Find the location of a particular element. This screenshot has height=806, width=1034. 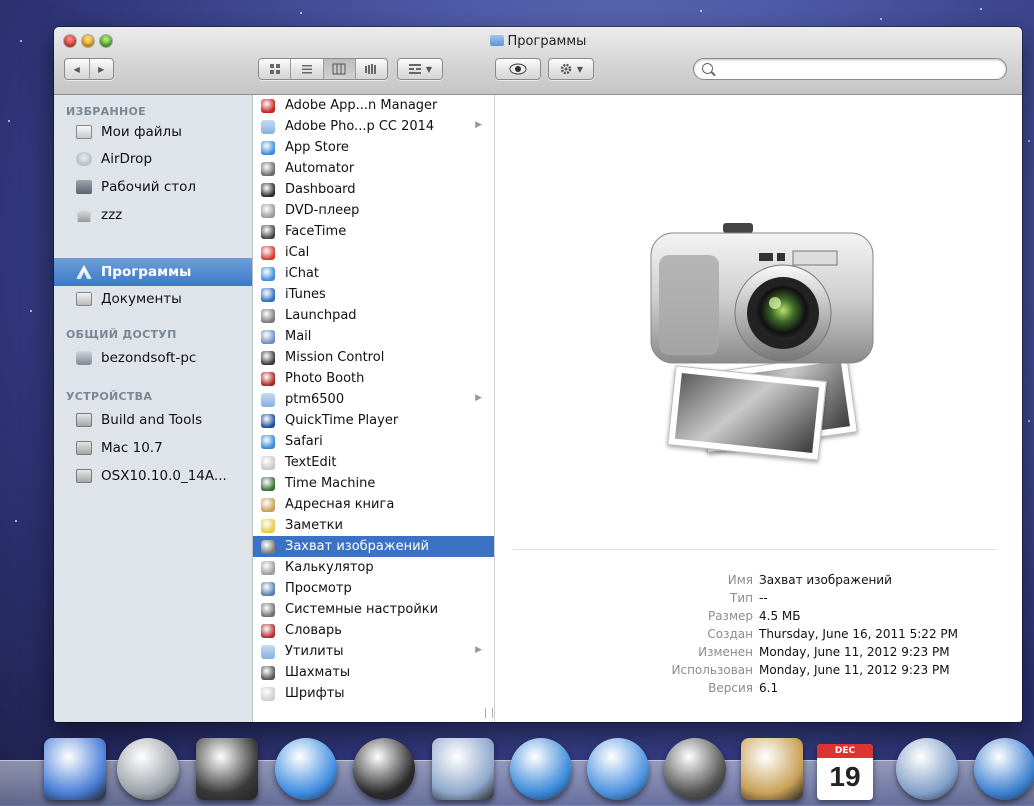

action-button: ▼ is located at coordinates (571, 69).